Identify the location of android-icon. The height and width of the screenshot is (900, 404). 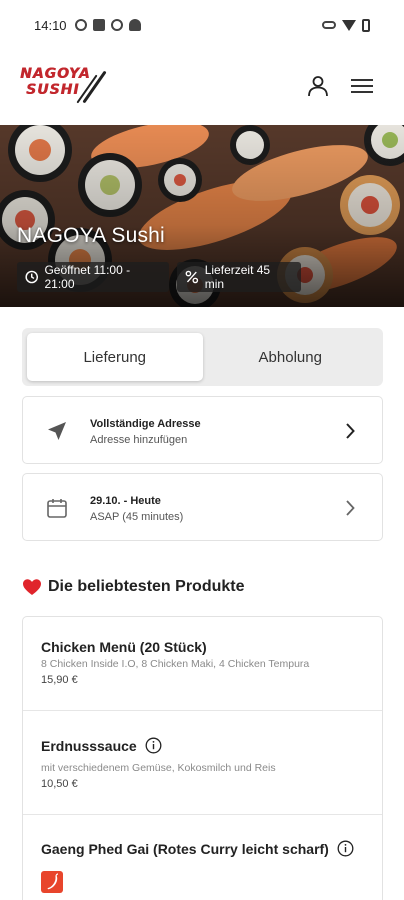
(134, 25).